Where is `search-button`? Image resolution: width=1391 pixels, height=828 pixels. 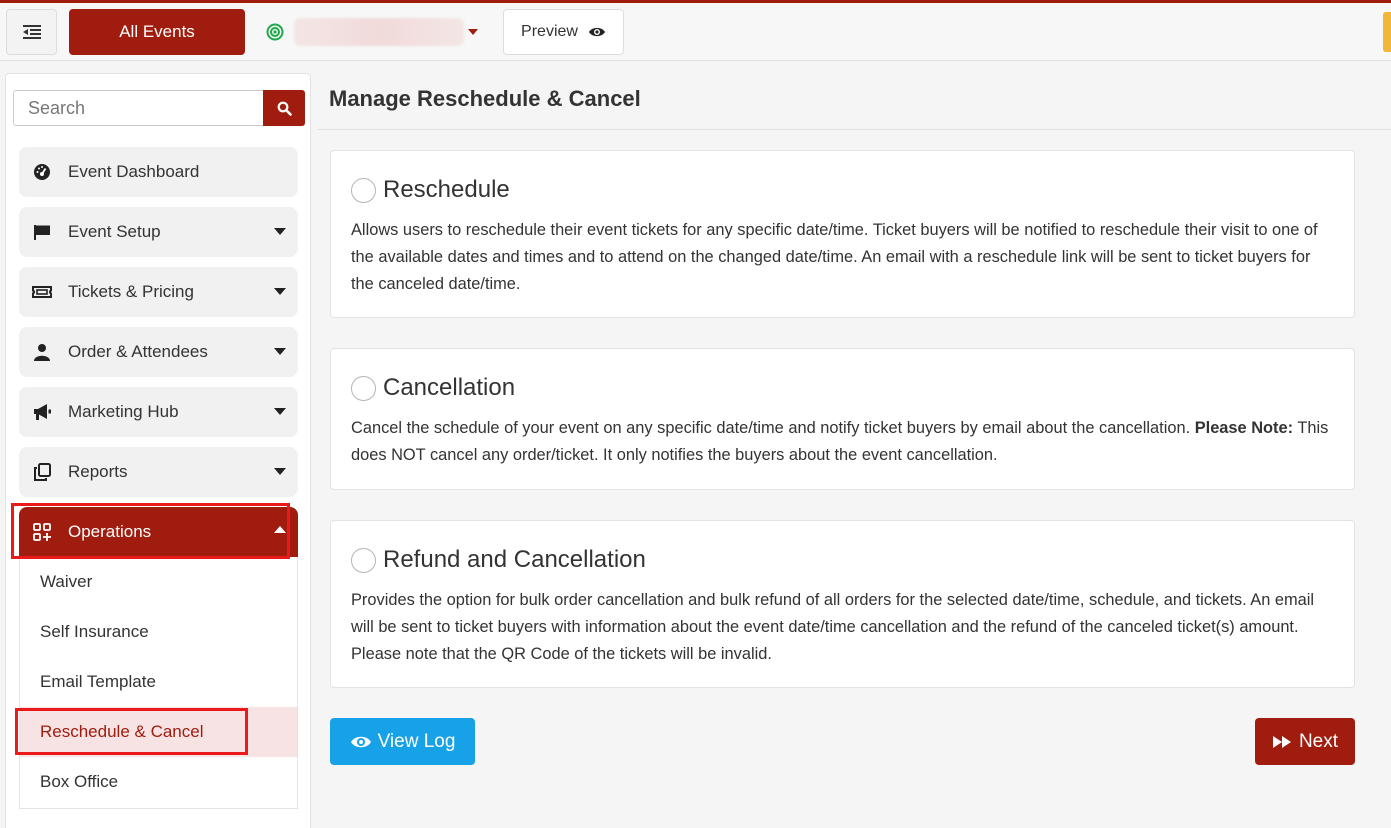 search-button is located at coordinates (284, 108).